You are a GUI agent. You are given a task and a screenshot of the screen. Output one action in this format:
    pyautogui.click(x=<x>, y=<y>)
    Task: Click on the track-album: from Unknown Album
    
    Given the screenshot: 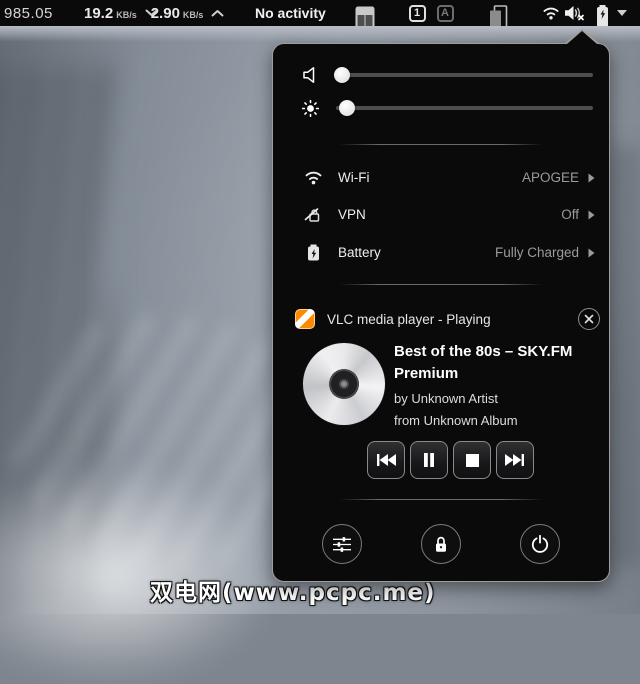 What is the action you would take?
    pyautogui.click(x=456, y=420)
    